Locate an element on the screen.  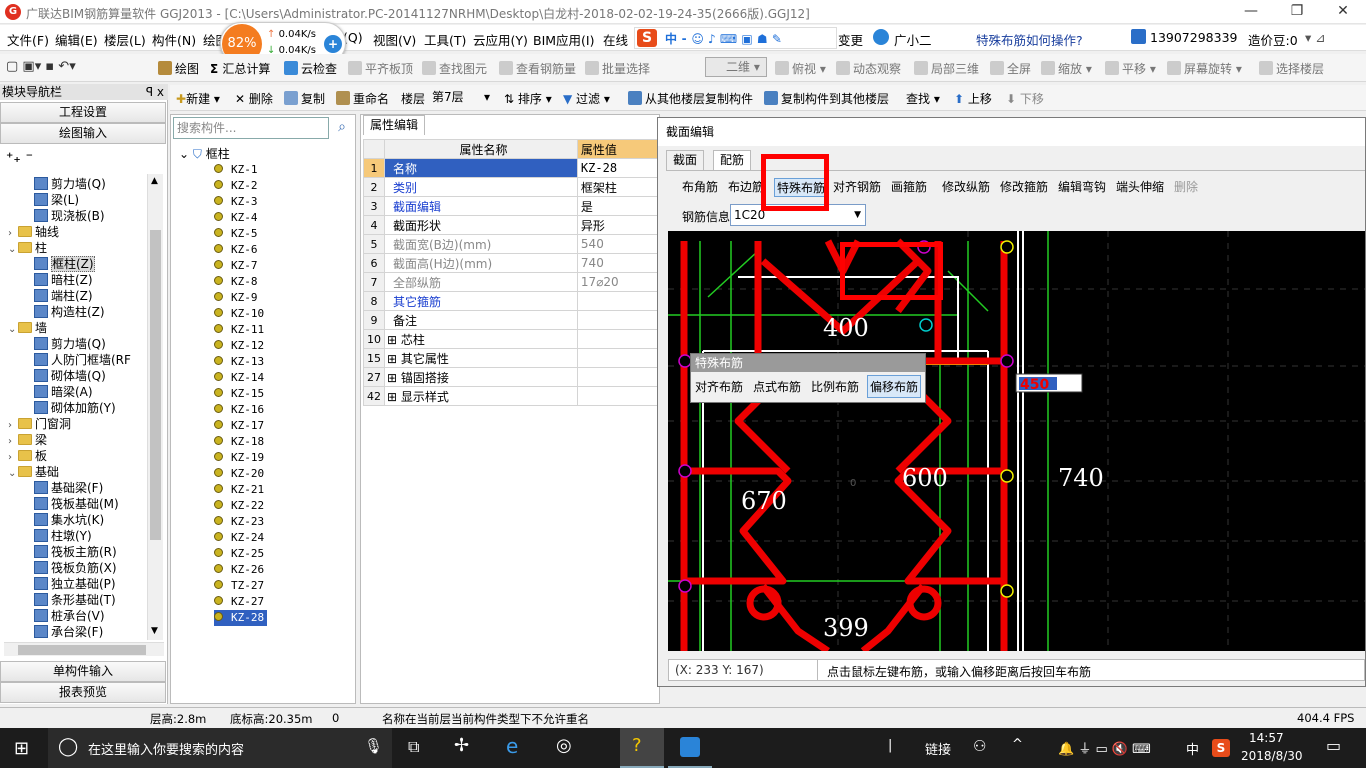
local-3d-button: 局部三维 is located at coordinates (946, 68).